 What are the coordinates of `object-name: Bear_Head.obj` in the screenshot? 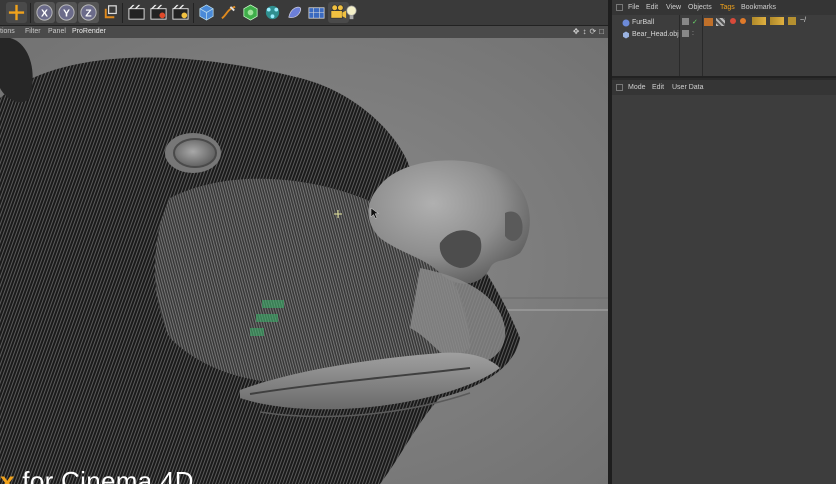 It's located at (655, 34).